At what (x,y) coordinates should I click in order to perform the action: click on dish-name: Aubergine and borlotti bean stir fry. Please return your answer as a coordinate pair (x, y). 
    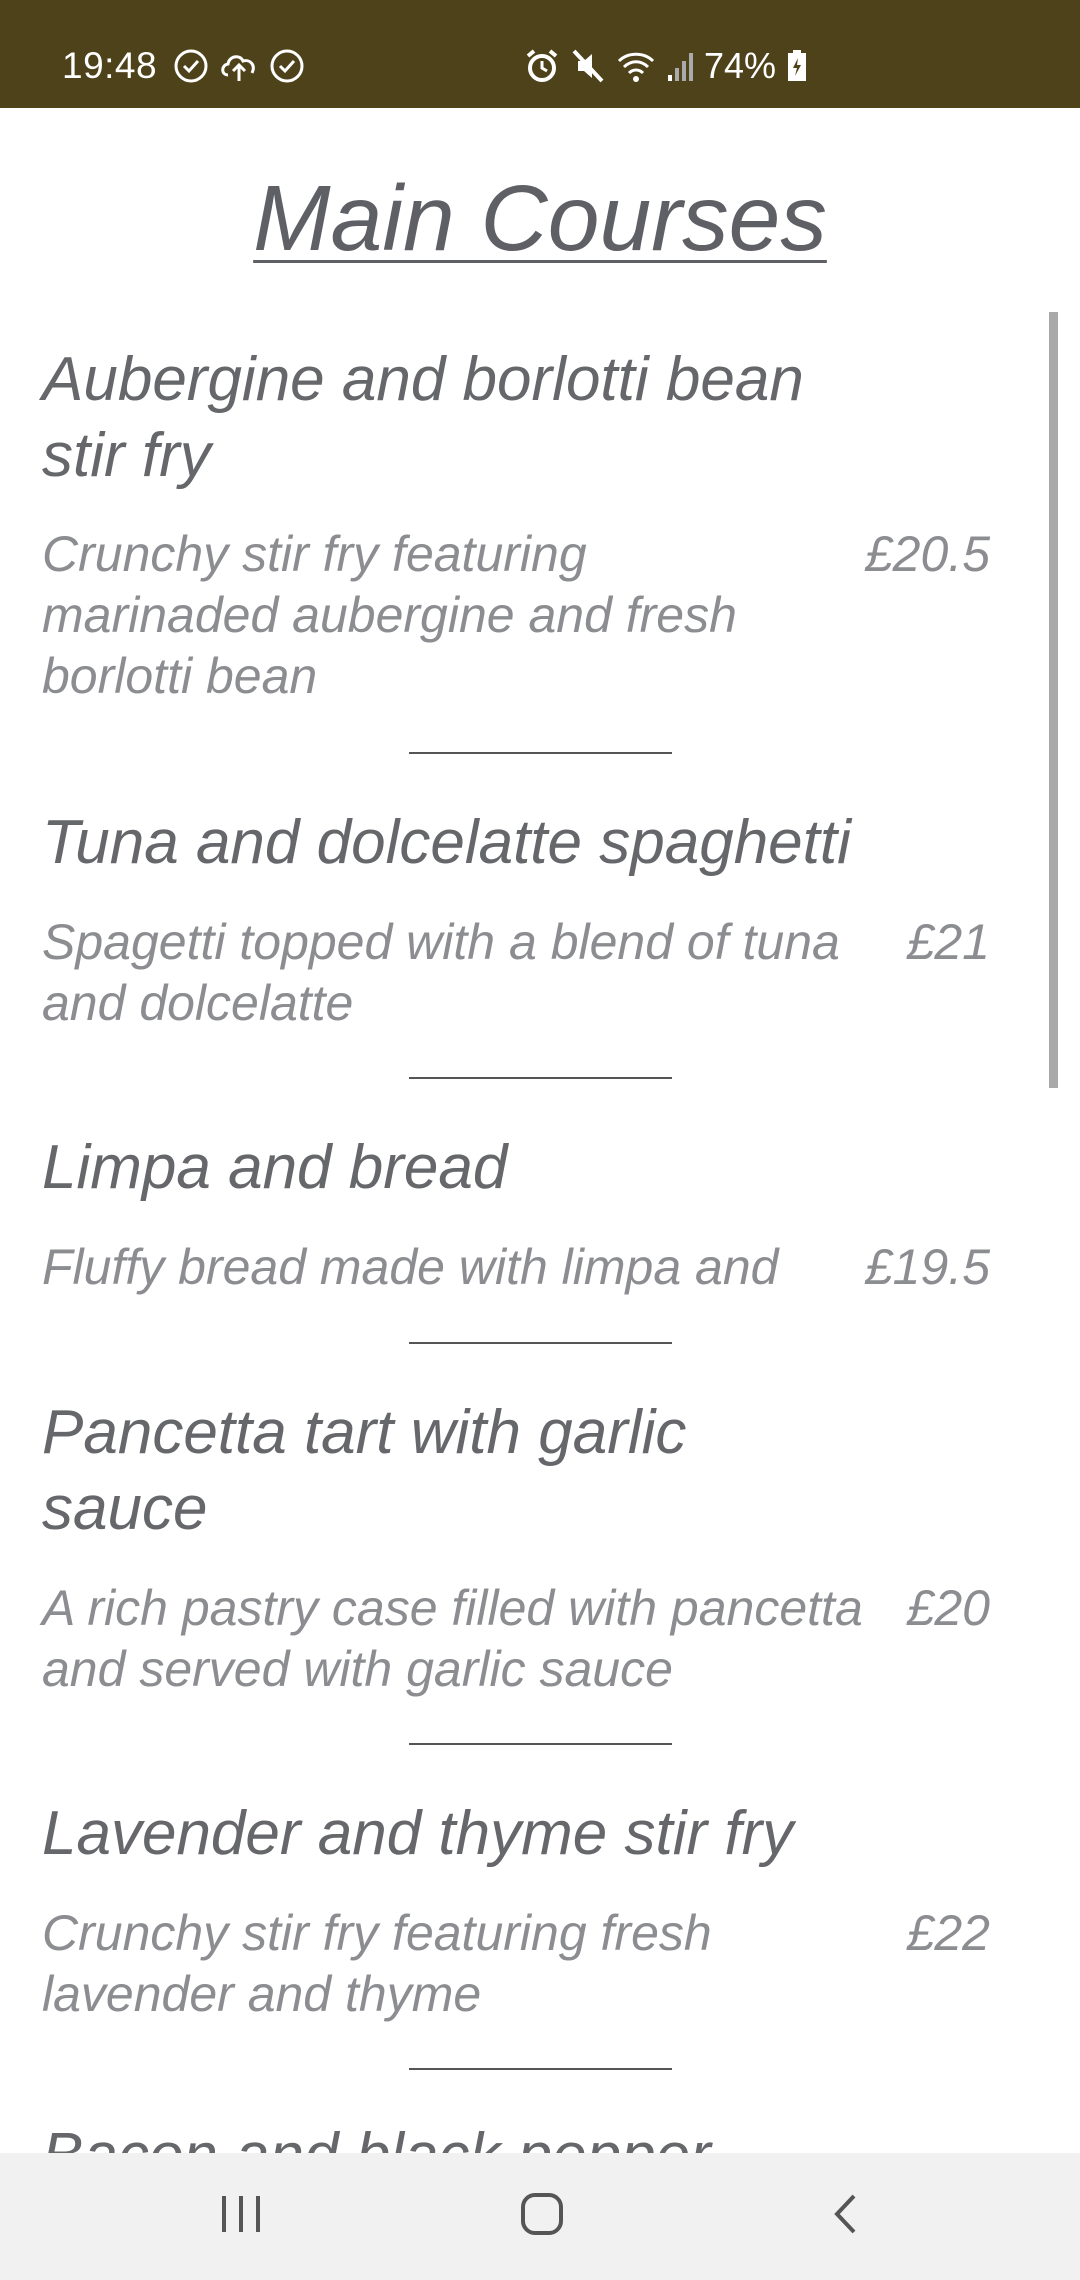
    Looking at the image, I should click on (423, 417).